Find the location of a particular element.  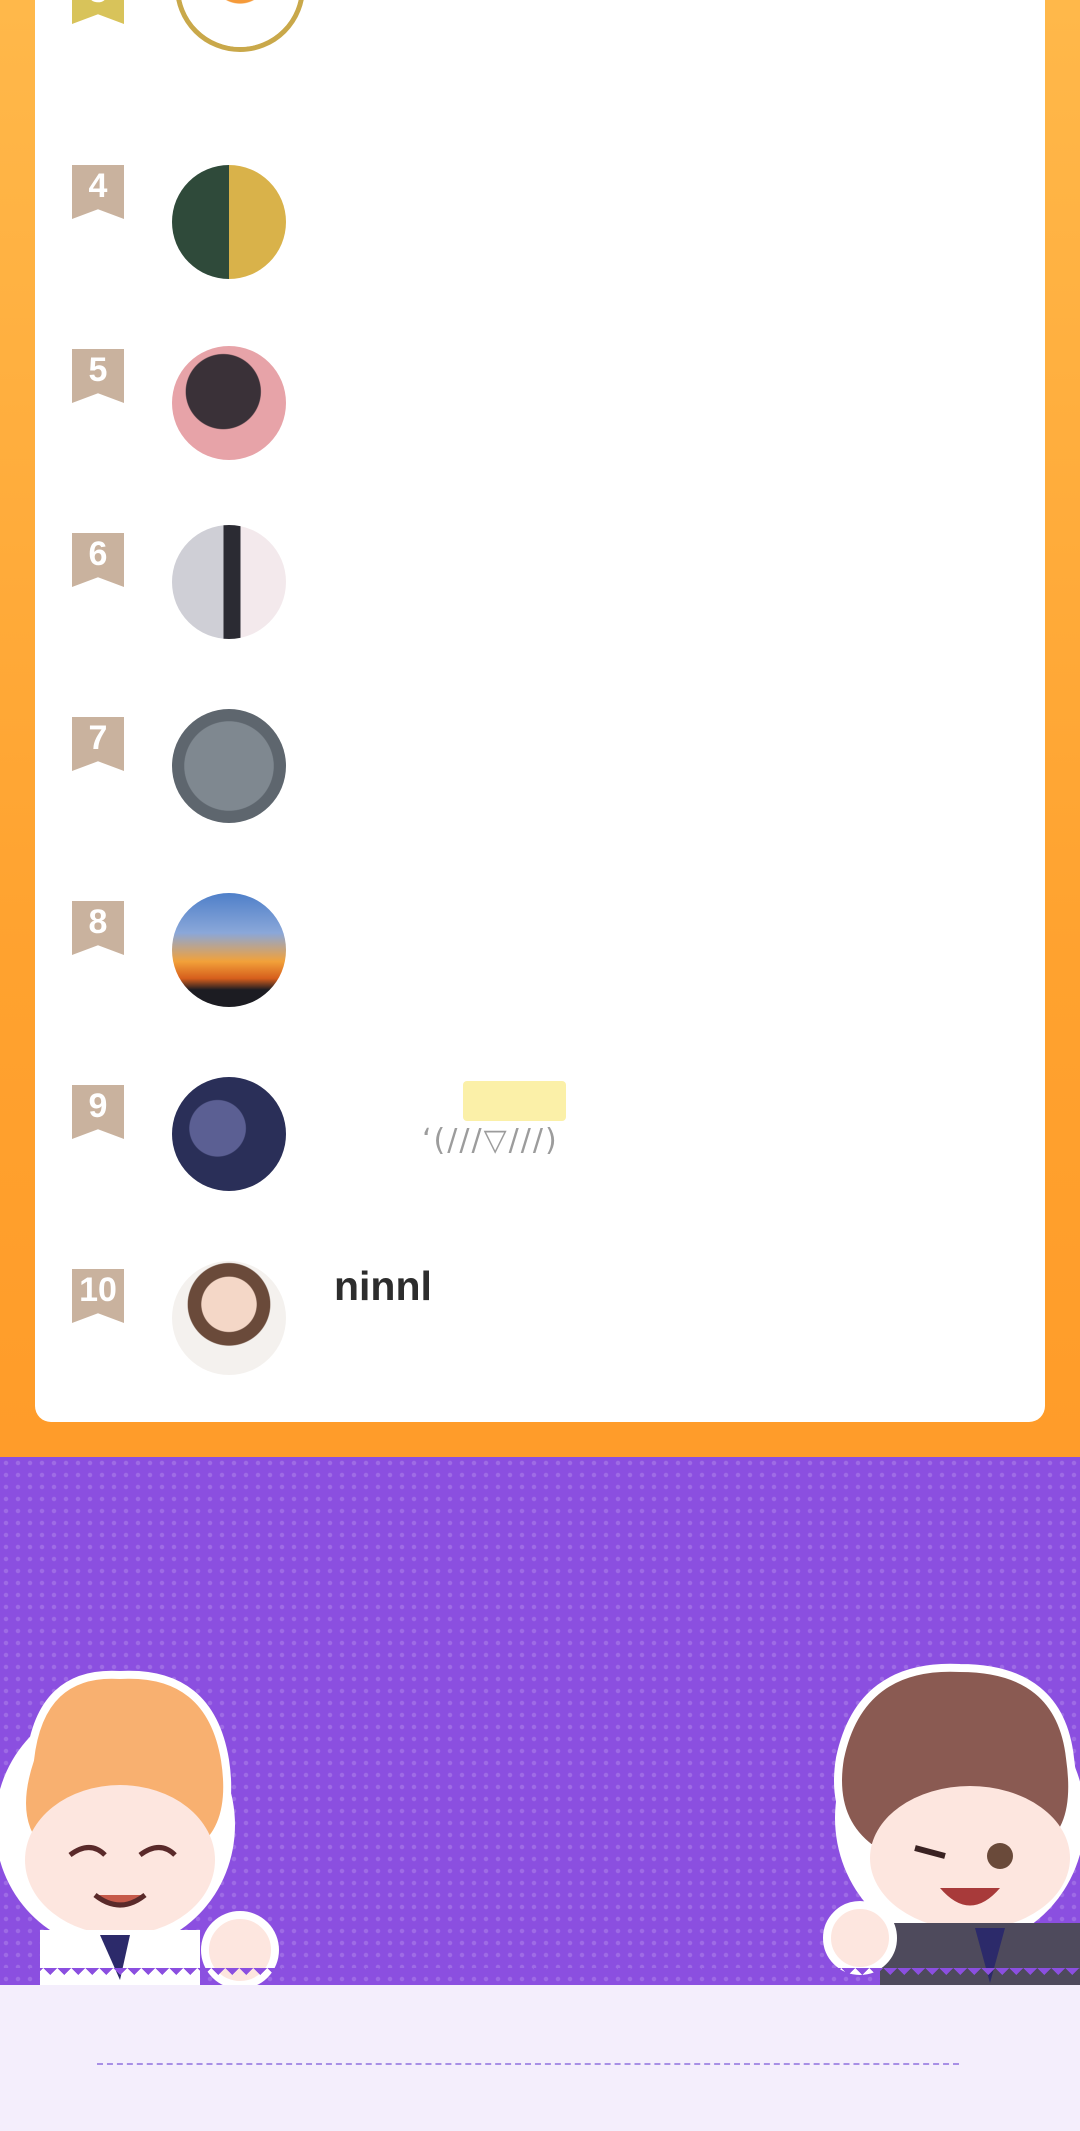

highlight-badge is located at coordinates (514, 1101).